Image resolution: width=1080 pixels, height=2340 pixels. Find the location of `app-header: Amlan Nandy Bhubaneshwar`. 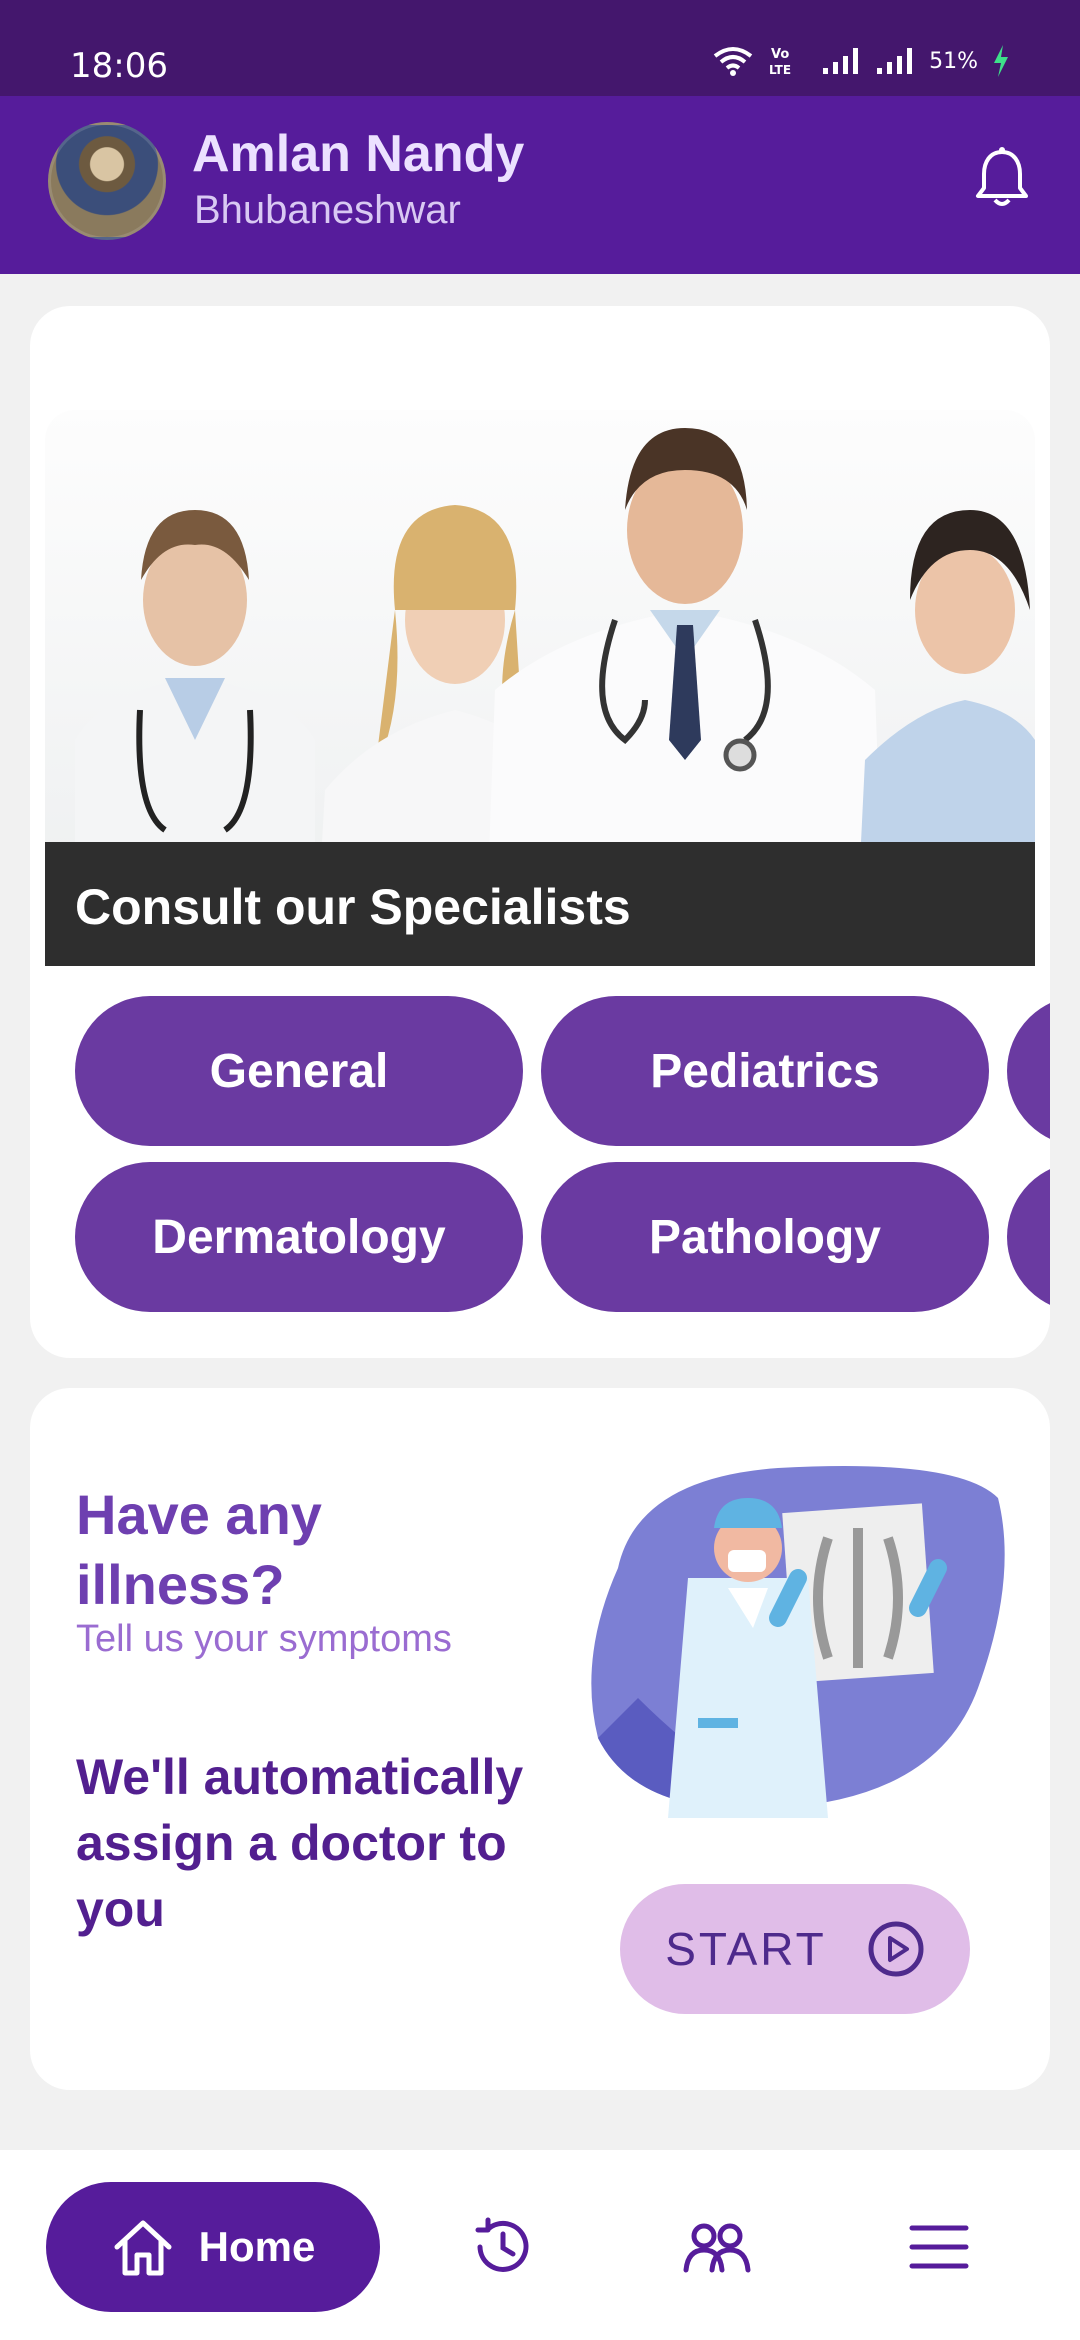

app-header: Amlan Nandy Bhubaneshwar is located at coordinates (540, 185).